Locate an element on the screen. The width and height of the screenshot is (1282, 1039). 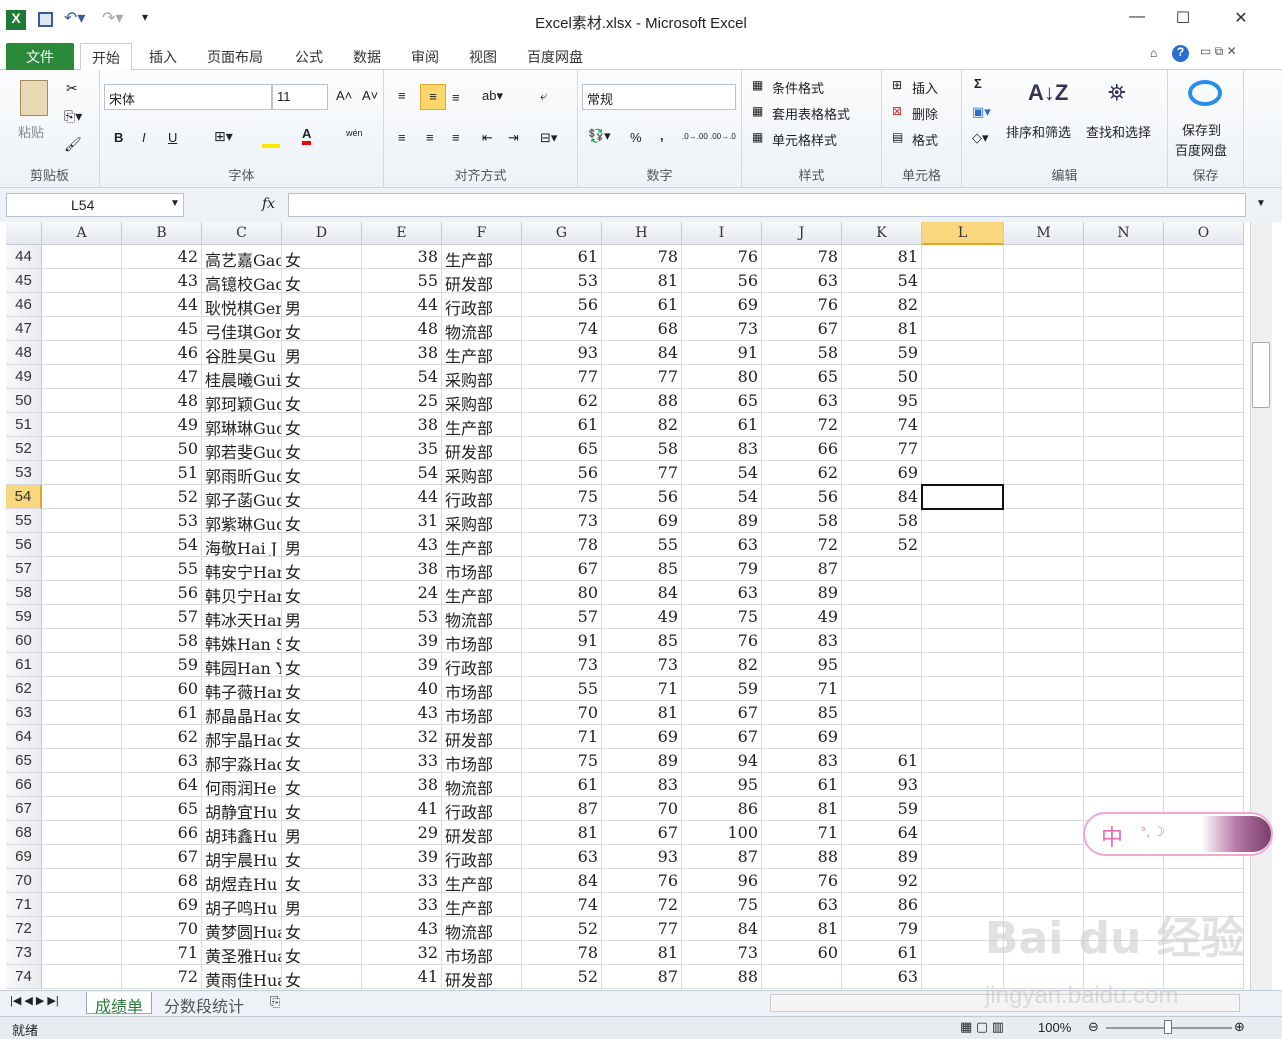
cell-C59: 韩冰天Han is located at coordinates (242, 617).